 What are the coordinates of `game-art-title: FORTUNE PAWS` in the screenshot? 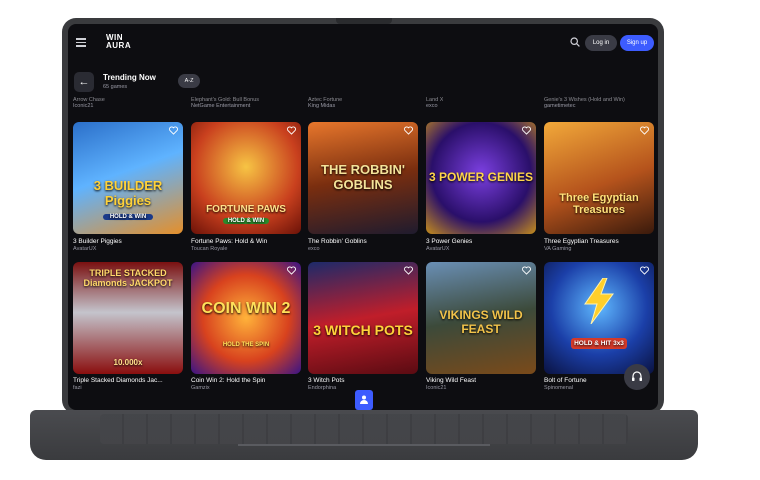 It's located at (246, 209).